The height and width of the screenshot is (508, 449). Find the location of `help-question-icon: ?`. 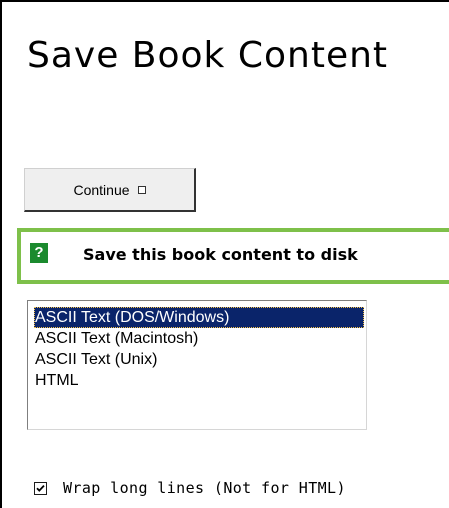

help-question-icon: ? is located at coordinates (39, 253).